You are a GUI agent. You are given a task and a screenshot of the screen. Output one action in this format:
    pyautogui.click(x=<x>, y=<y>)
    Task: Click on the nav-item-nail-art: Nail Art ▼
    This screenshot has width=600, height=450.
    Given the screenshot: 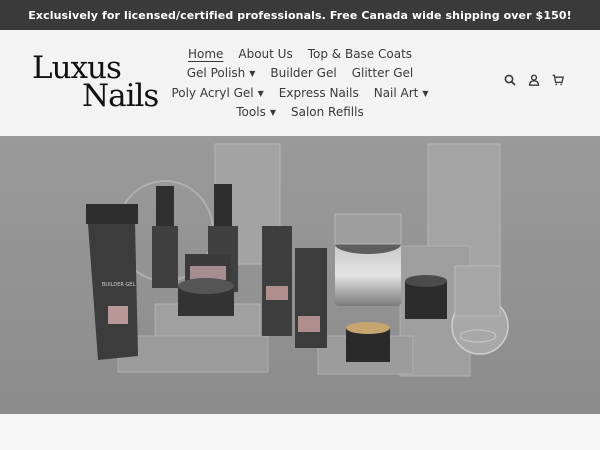 What is the action you would take?
    pyautogui.click(x=401, y=93)
    